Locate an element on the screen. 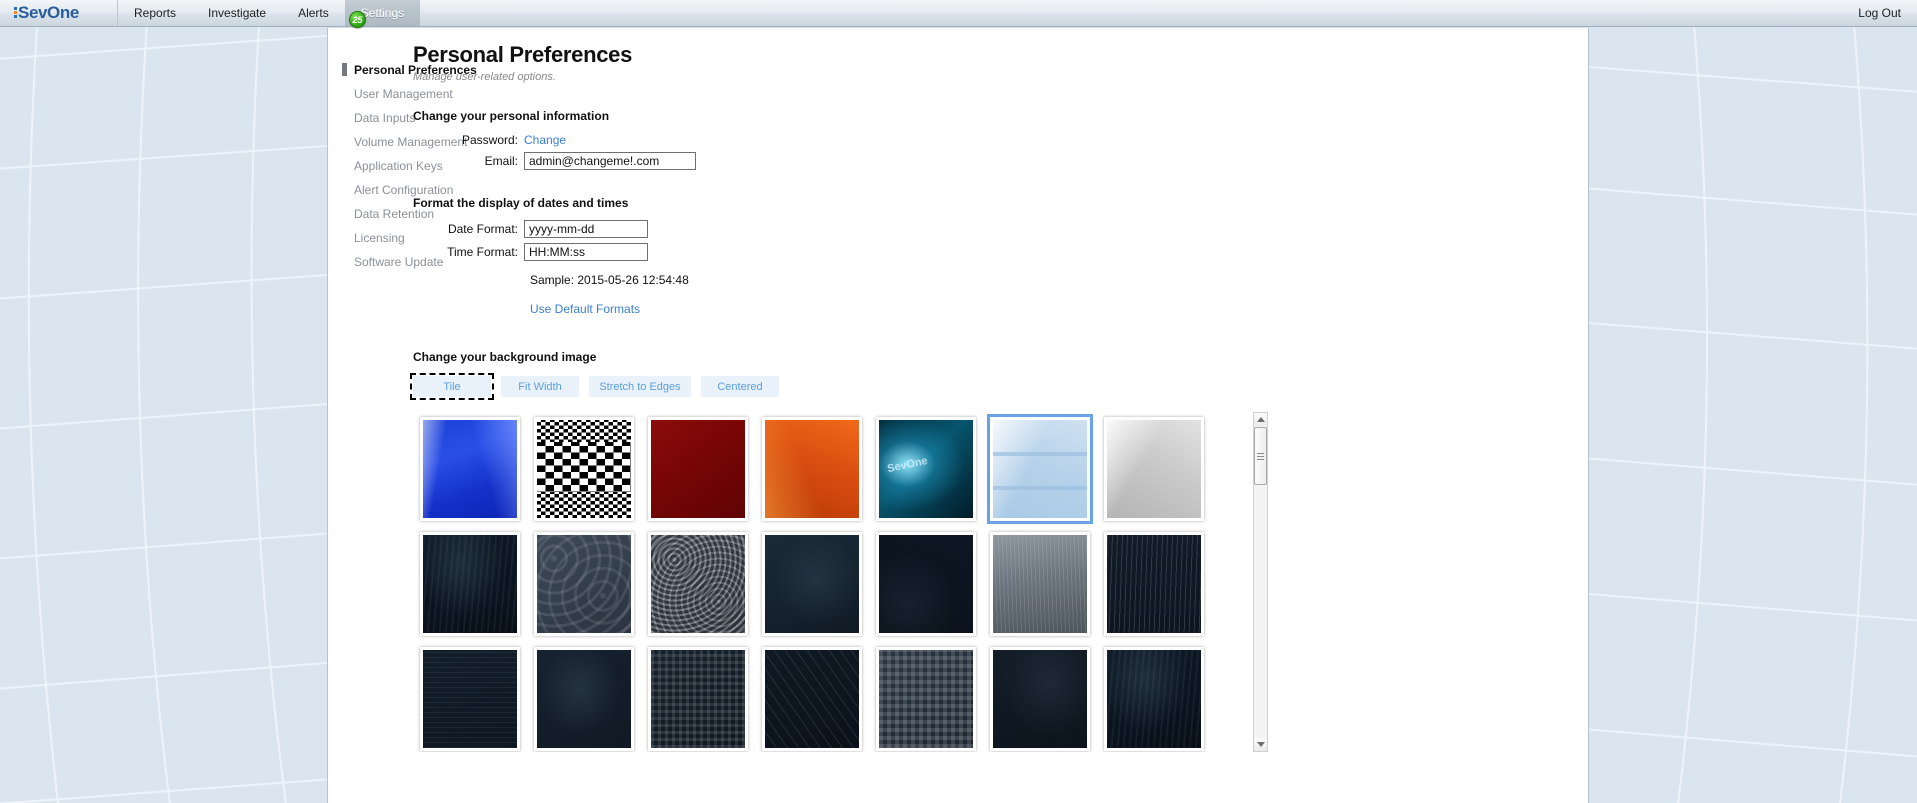 The image size is (1917, 803). use-default-formats-link: Use Default Formats is located at coordinates (585, 309).